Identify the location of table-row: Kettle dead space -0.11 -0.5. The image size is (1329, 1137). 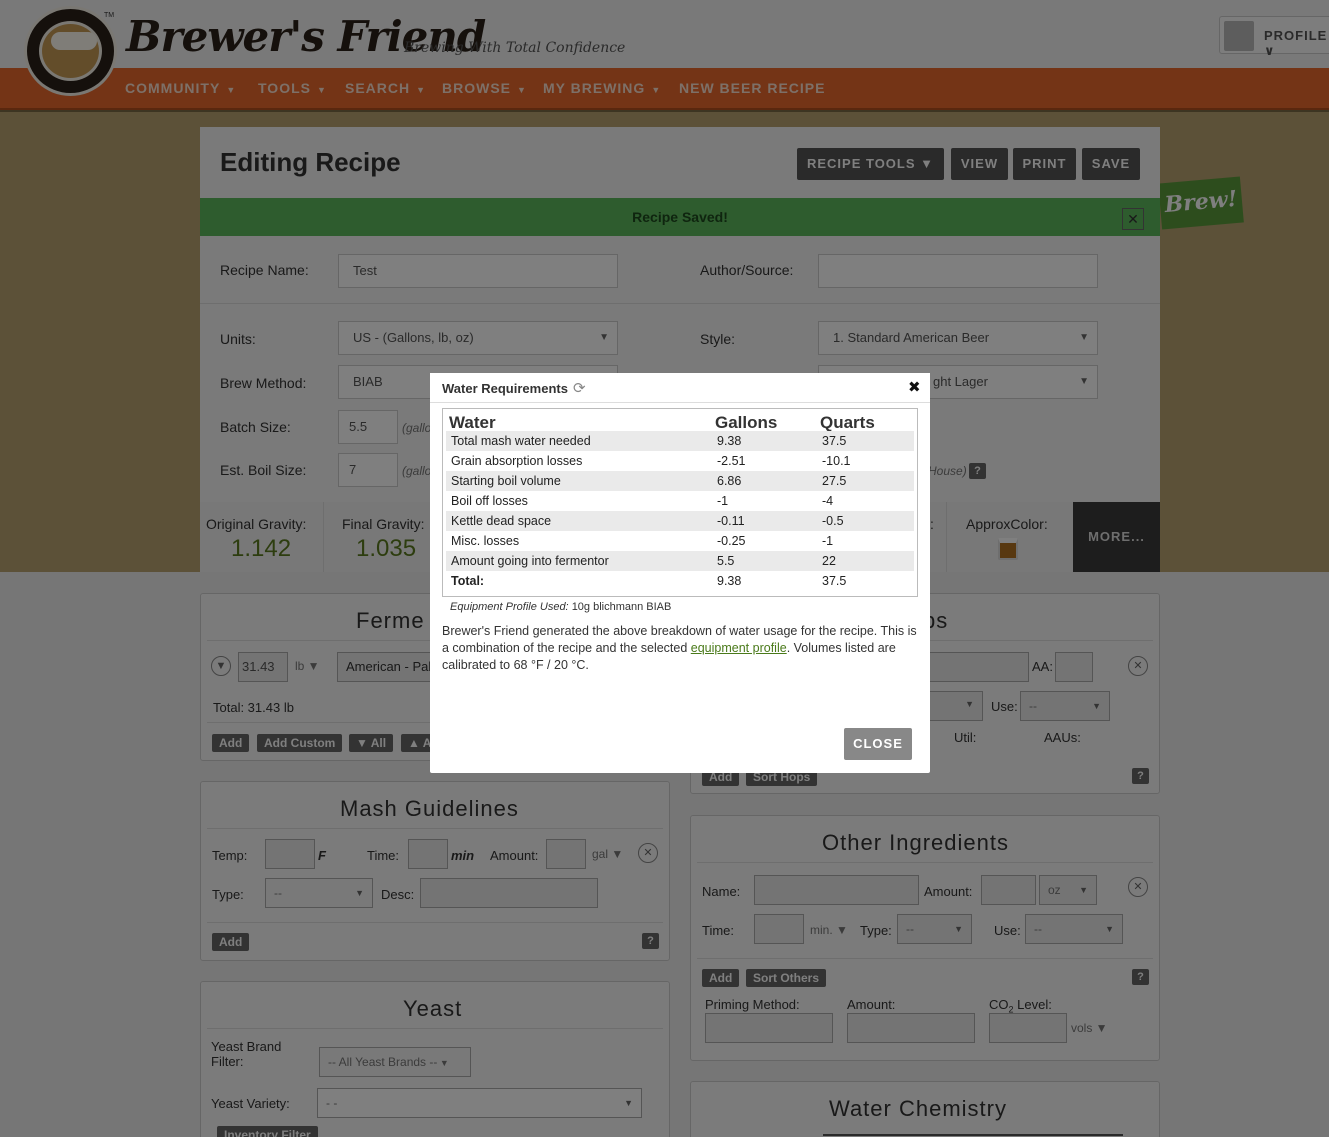
(680, 521).